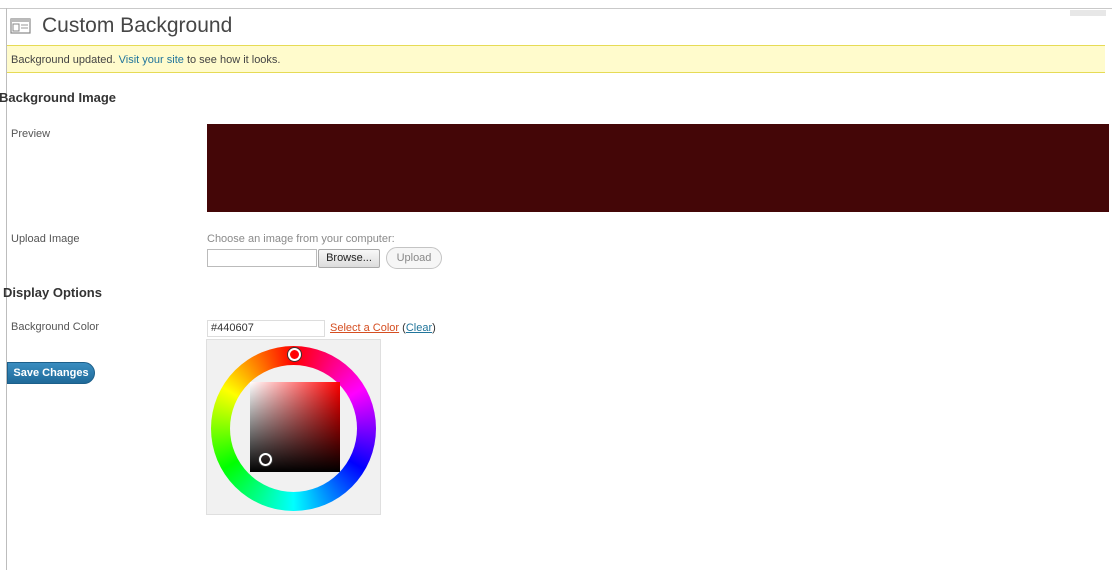  I want to click on section-heading-background-image: Background Image, so click(58, 97).